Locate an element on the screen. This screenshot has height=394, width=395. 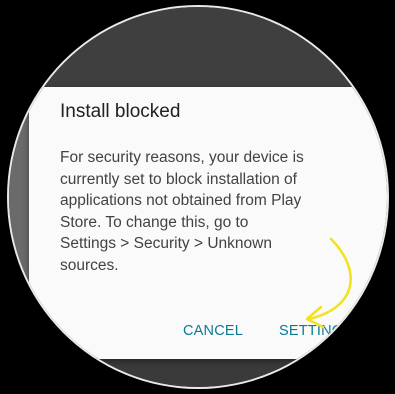
dialog-title: Install blocked is located at coordinates (120, 111).